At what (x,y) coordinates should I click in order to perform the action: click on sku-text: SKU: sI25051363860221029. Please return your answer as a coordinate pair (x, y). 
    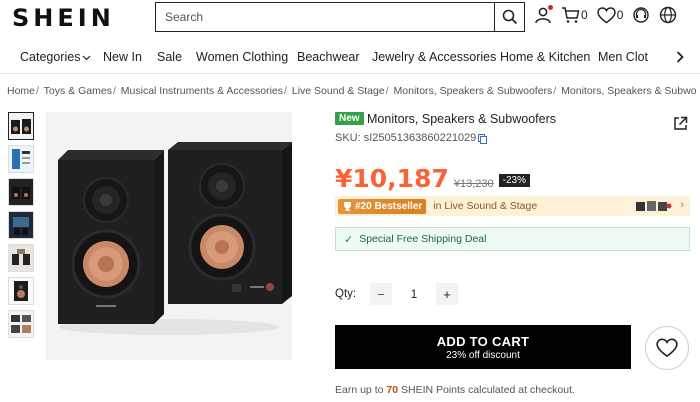
    Looking at the image, I should click on (406, 138).